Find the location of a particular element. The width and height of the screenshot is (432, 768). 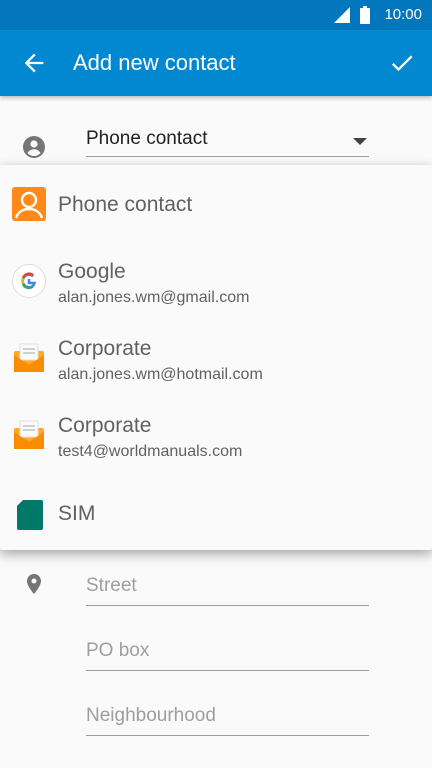

street-field: Street is located at coordinates (227, 590).